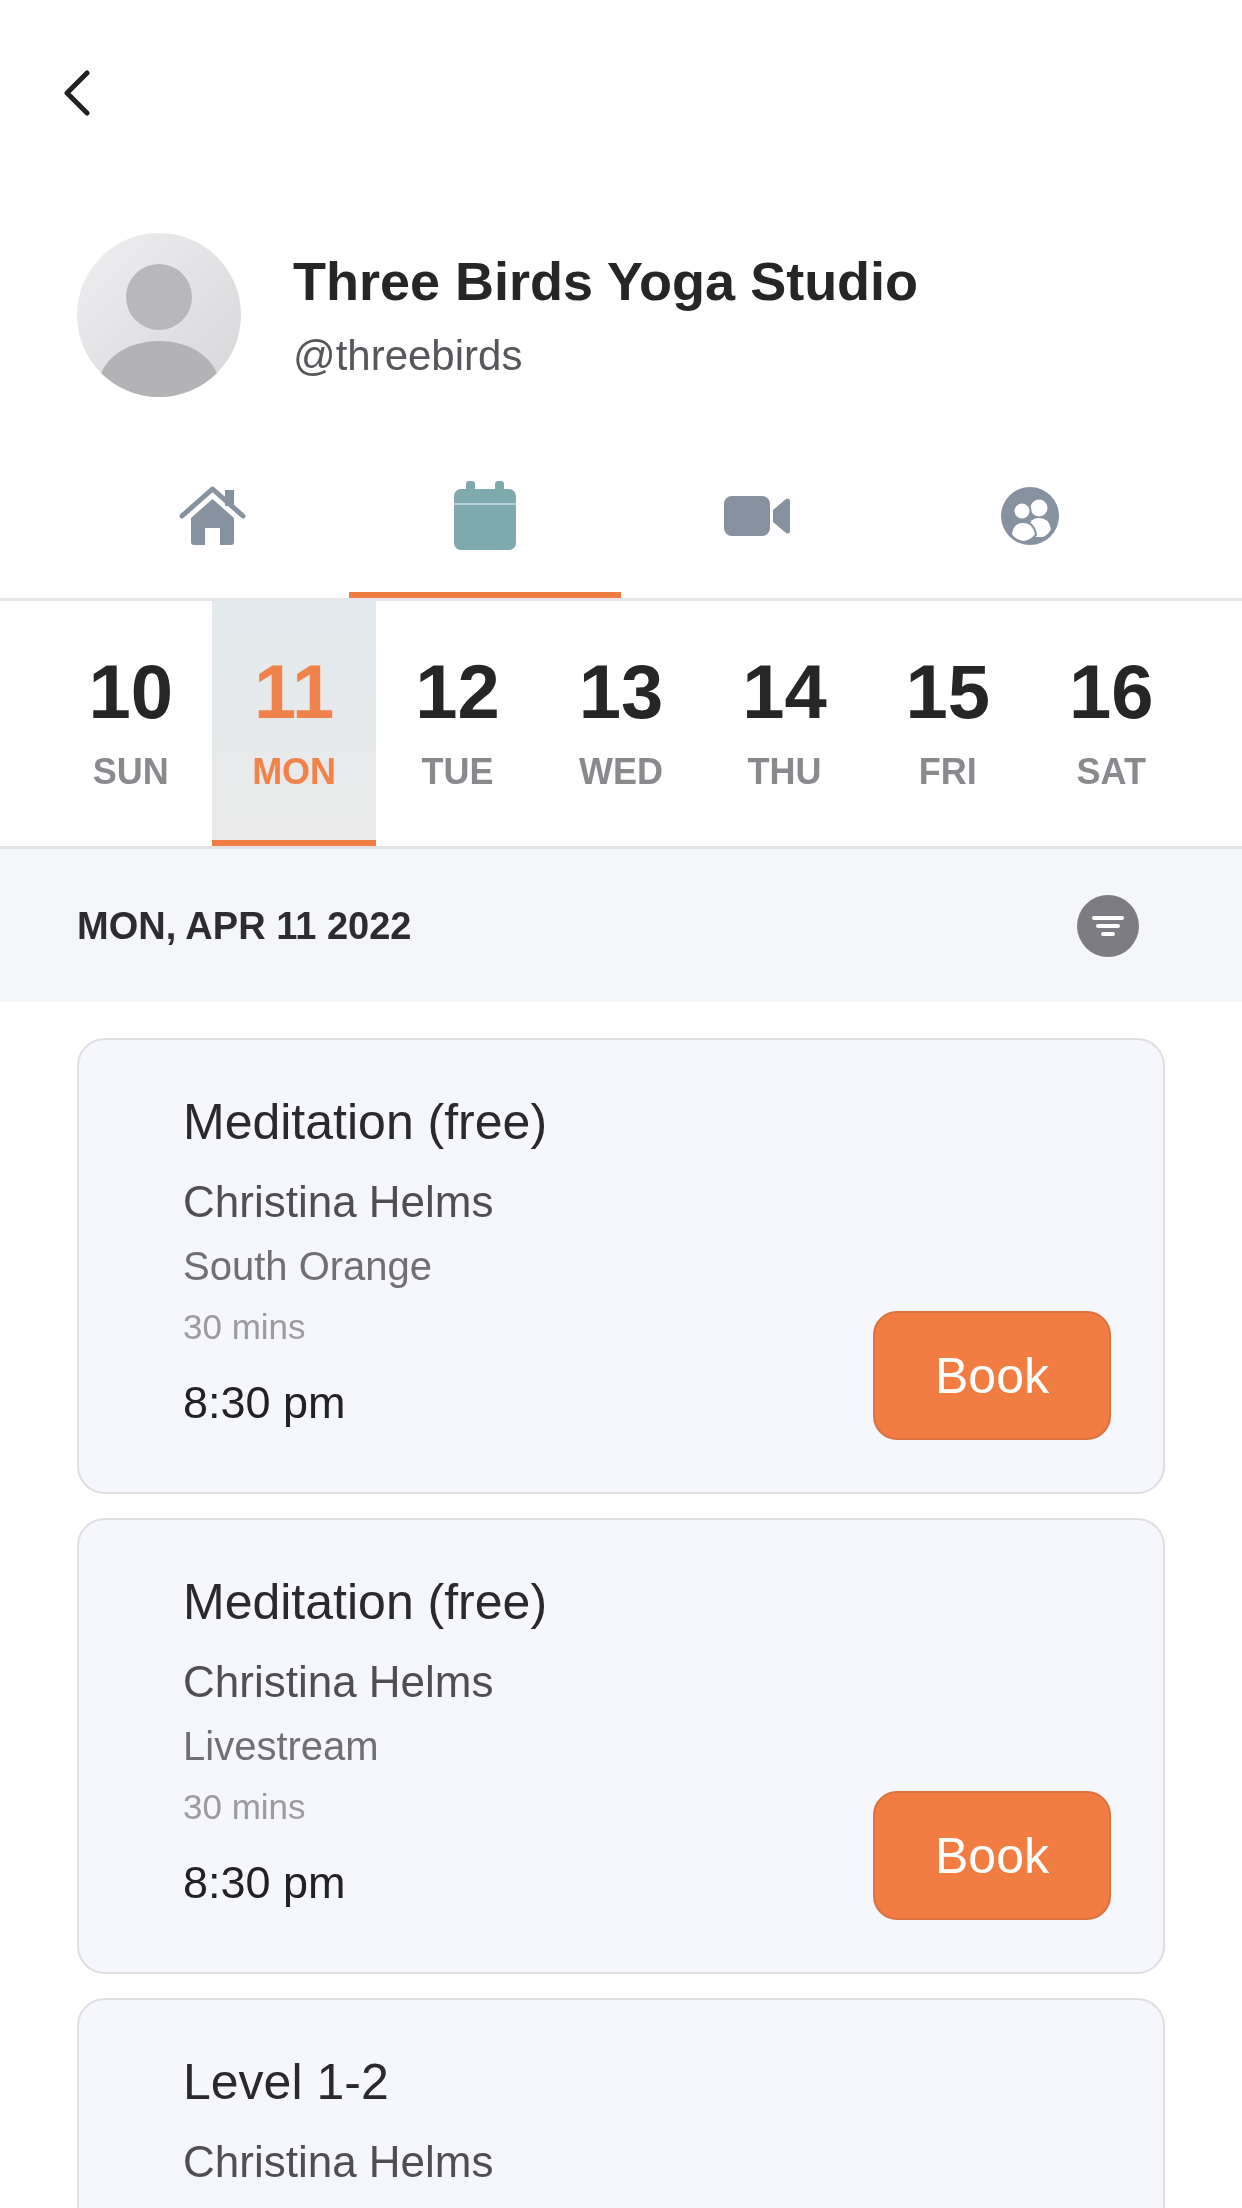 This screenshot has width=1242, height=2208. I want to click on day-tab: 13 WED, so click(621, 723).